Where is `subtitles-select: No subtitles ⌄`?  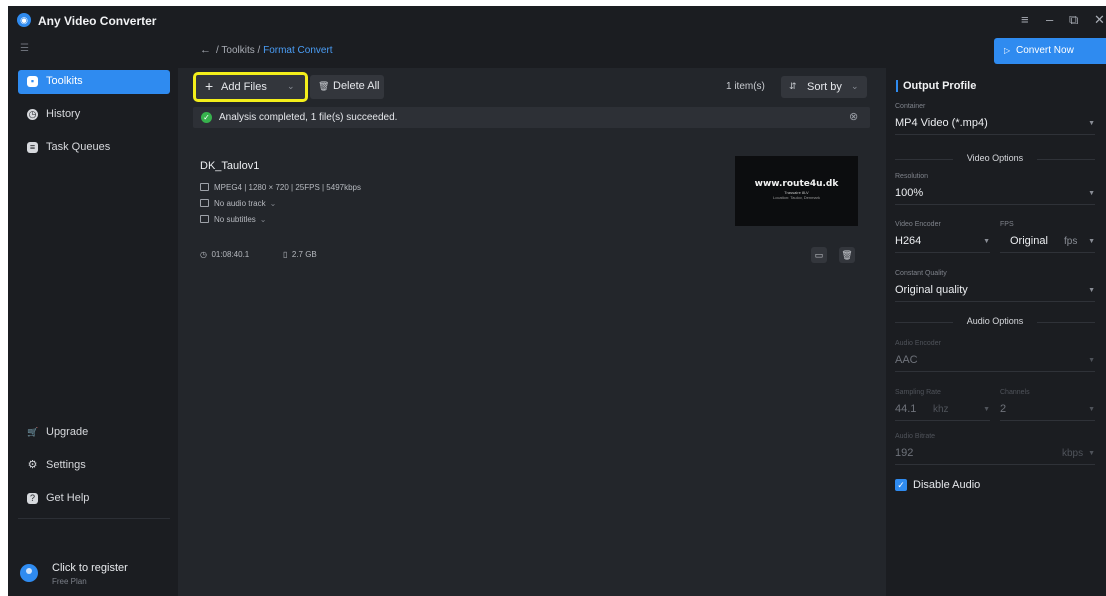 subtitles-select: No subtitles ⌄ is located at coordinates (233, 219).